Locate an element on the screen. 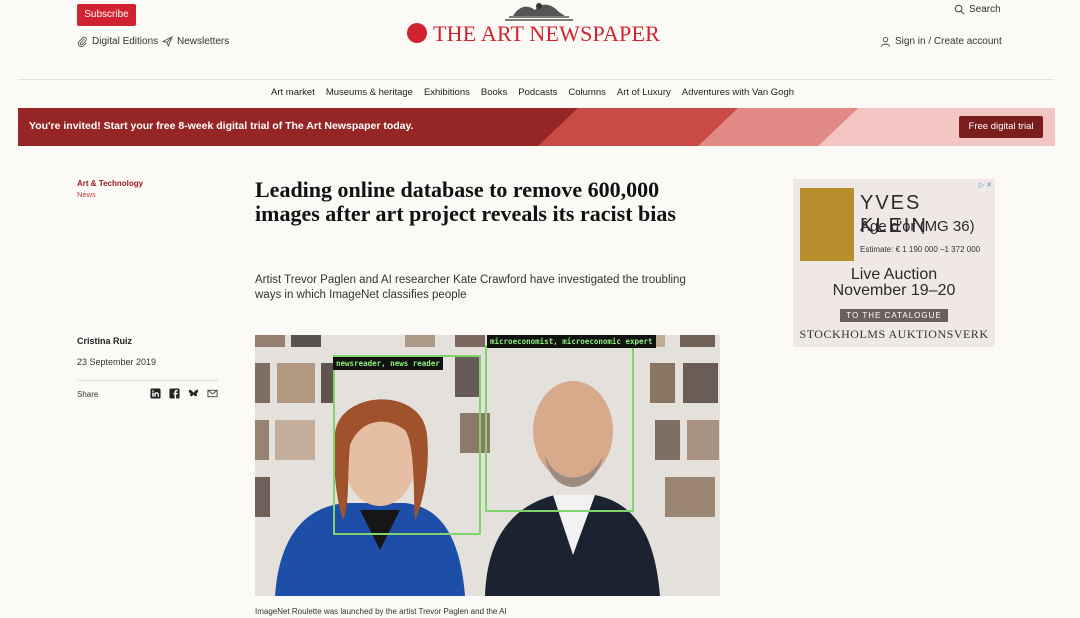 The image size is (1080, 618). nav-item-art-market: Art market is located at coordinates (293, 92).